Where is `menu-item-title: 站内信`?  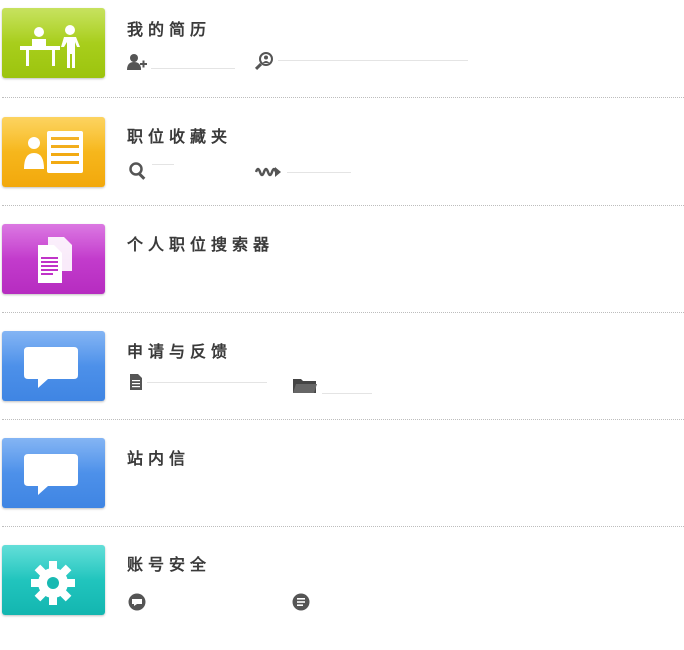
menu-item-title: 站内信 is located at coordinates (158, 457).